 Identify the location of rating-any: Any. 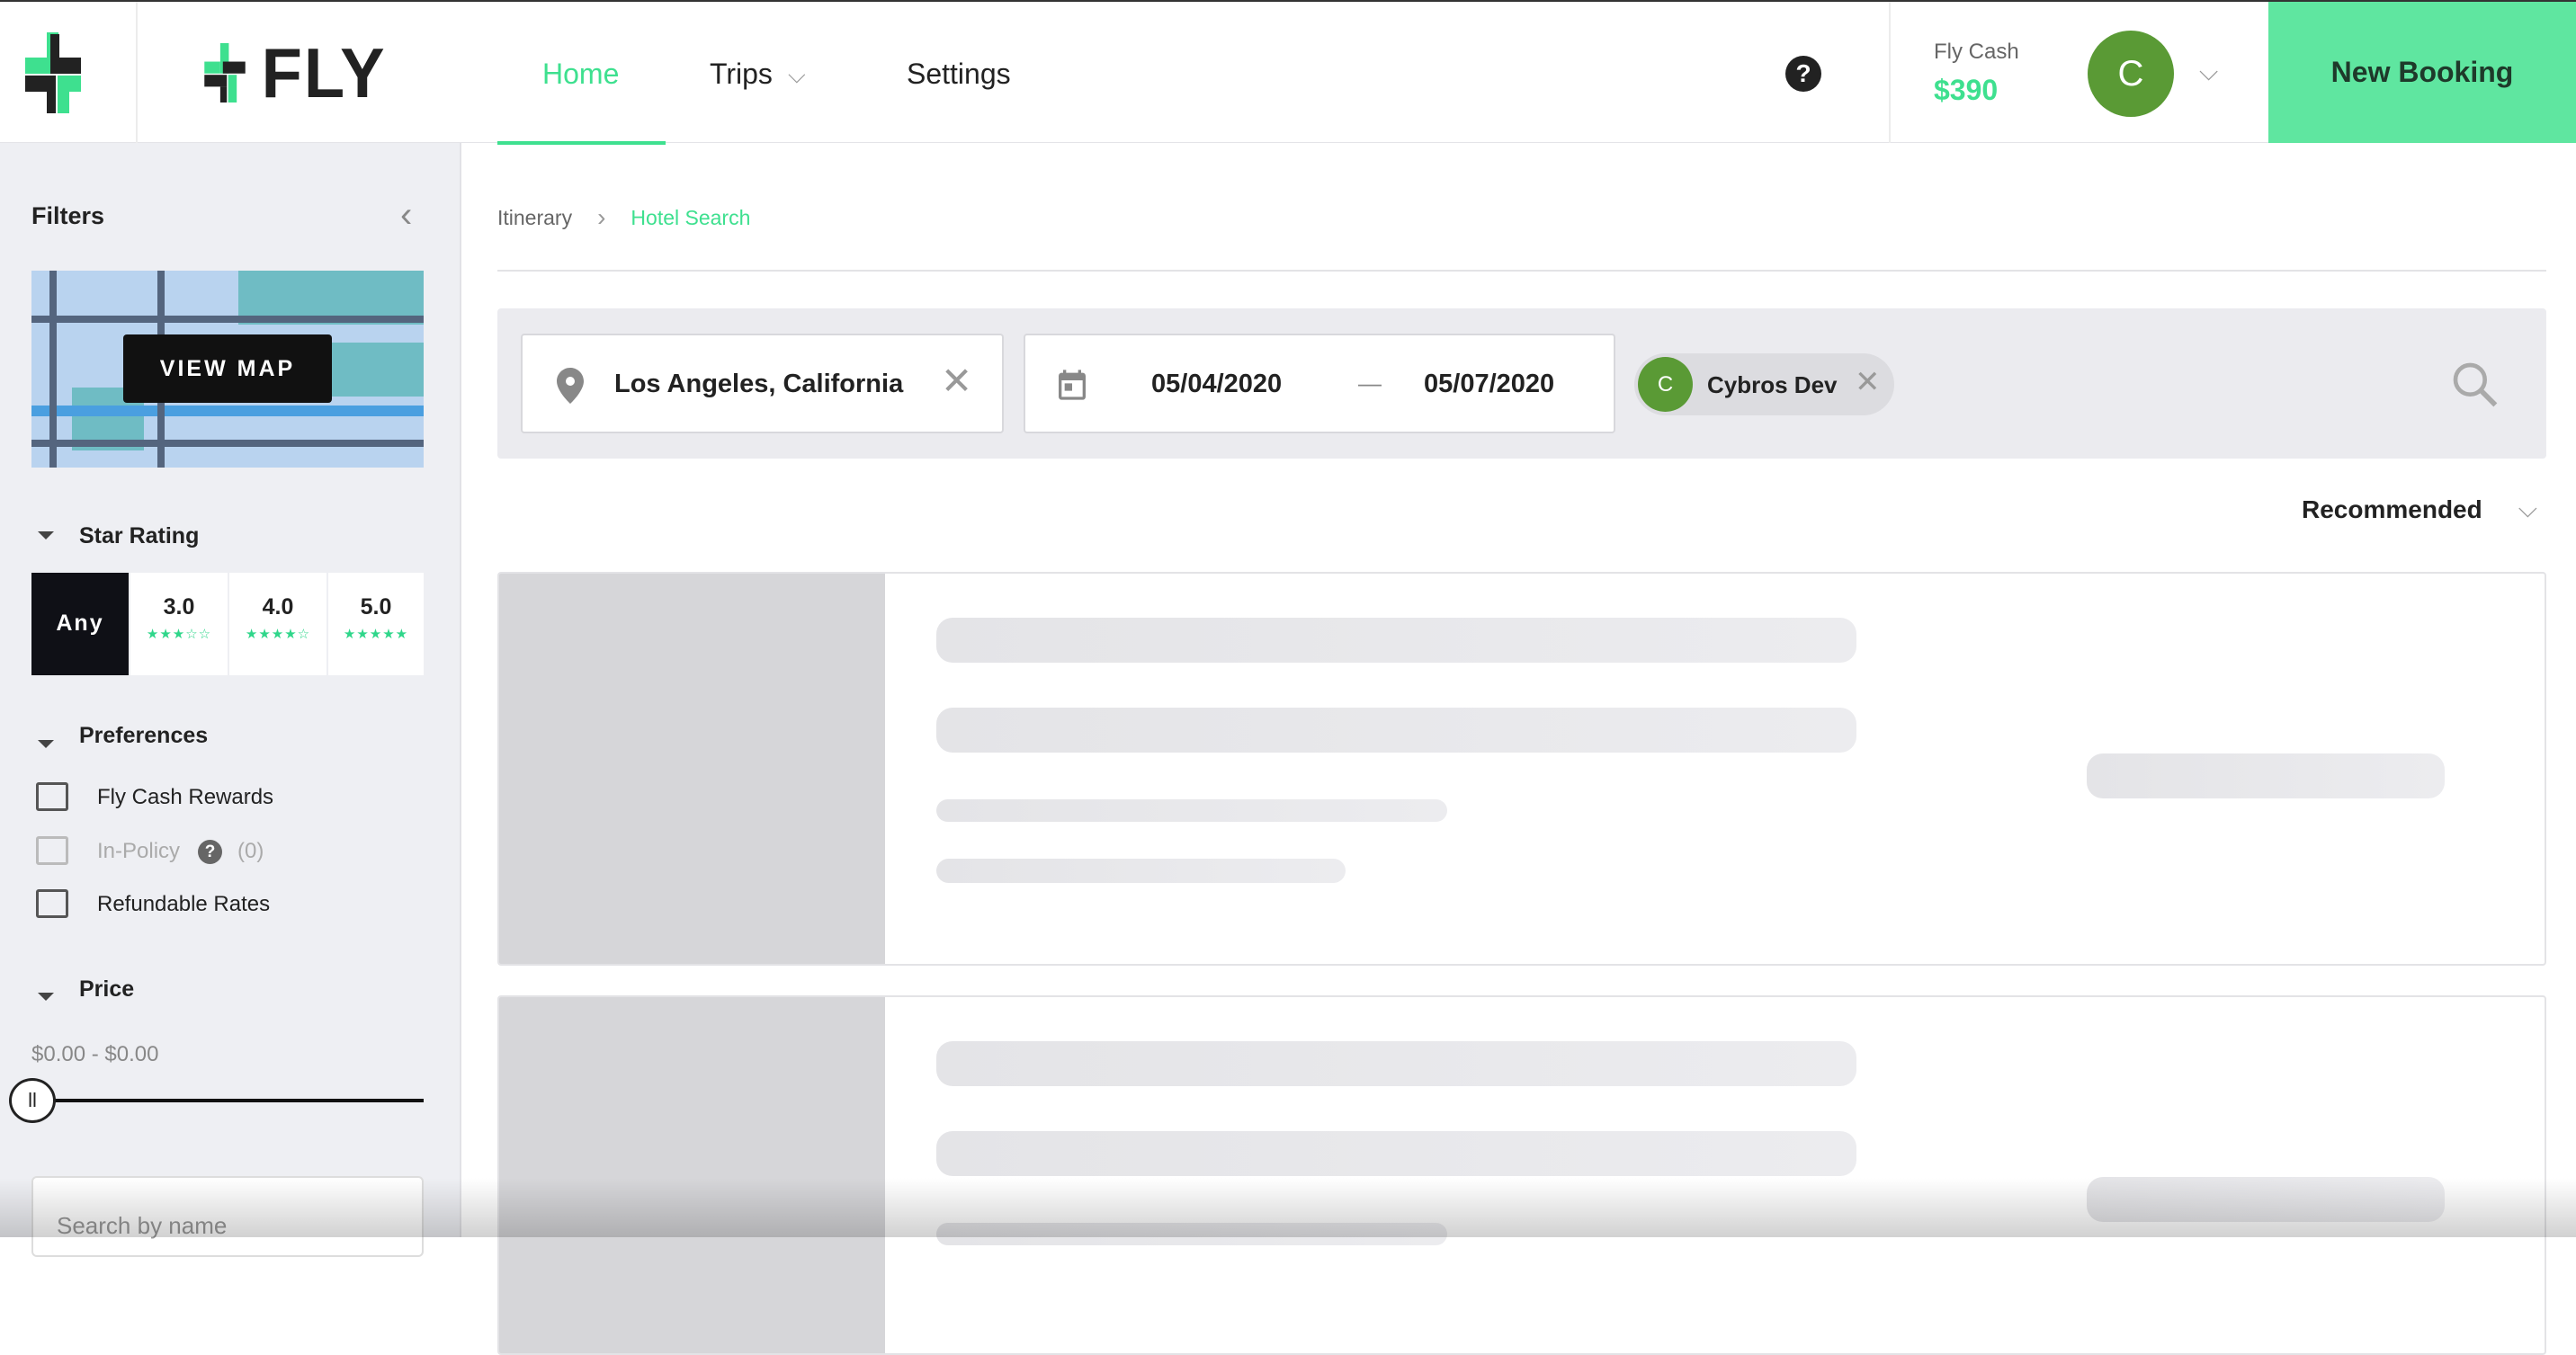
(80, 624).